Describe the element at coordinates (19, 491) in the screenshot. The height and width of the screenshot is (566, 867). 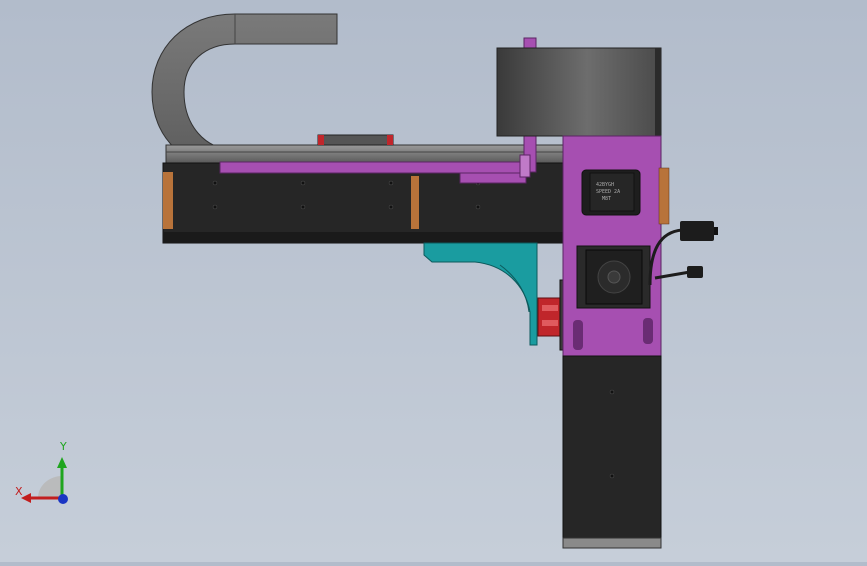
I see `x-axis-label: X` at that location.